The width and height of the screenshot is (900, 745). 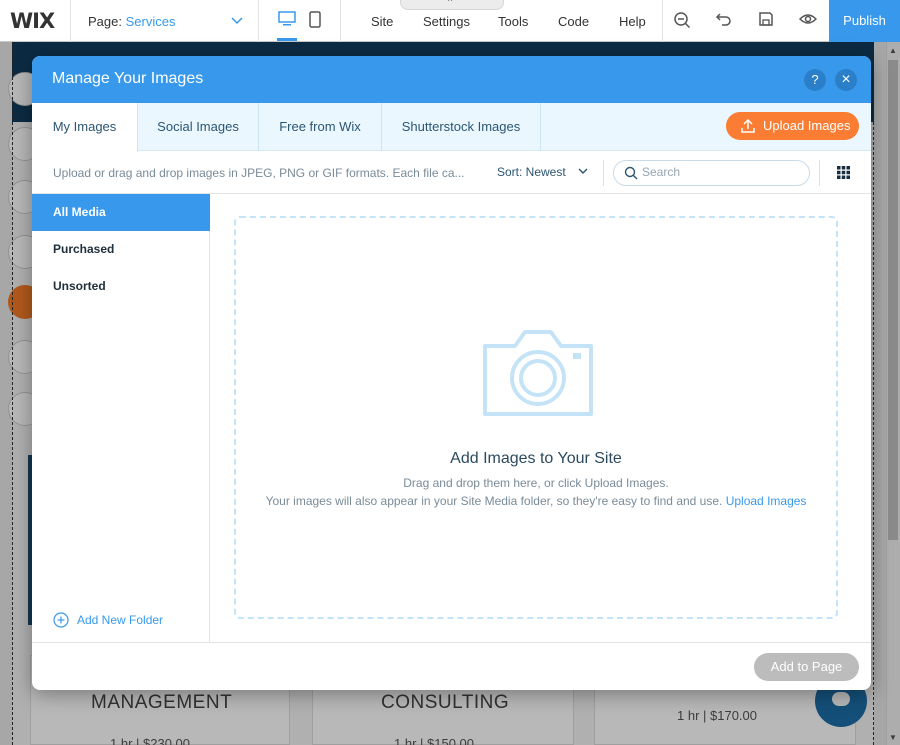 I want to click on search-icon, so click(x=631, y=173).